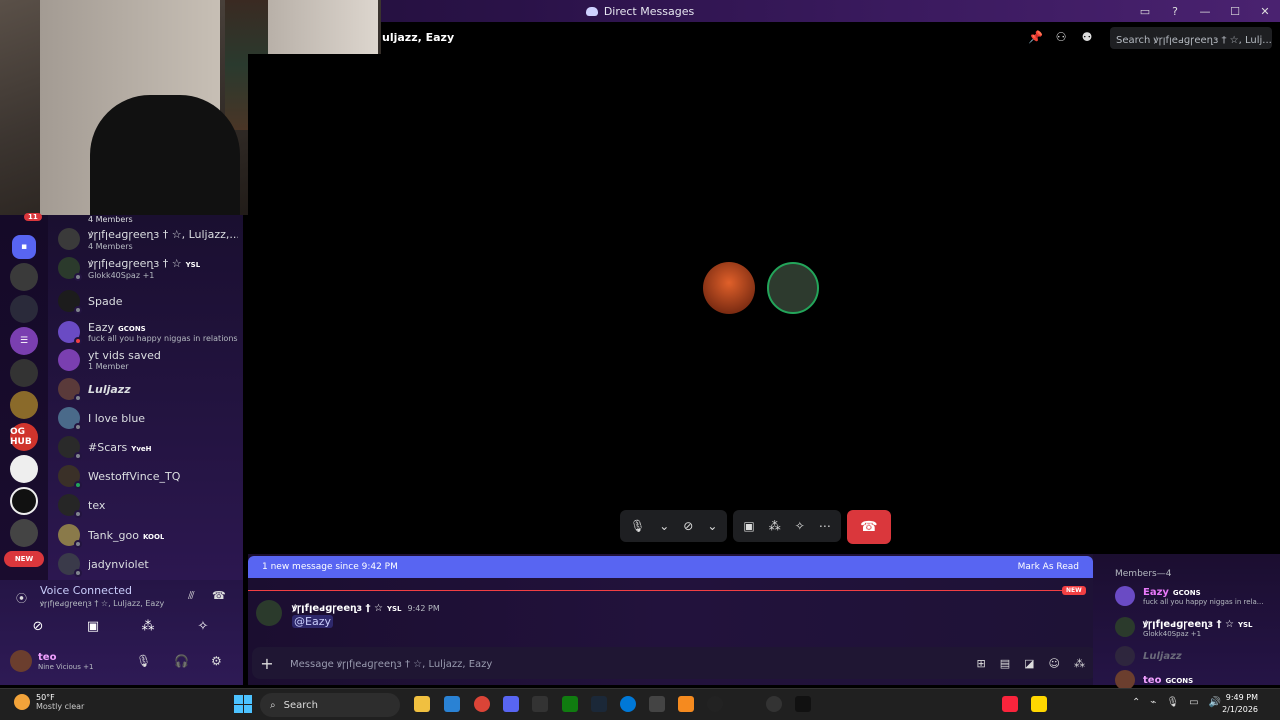 The height and width of the screenshot is (720, 1280). What do you see at coordinates (1054, 663) in the screenshot?
I see `emoji-icon: ☺` at bounding box center [1054, 663].